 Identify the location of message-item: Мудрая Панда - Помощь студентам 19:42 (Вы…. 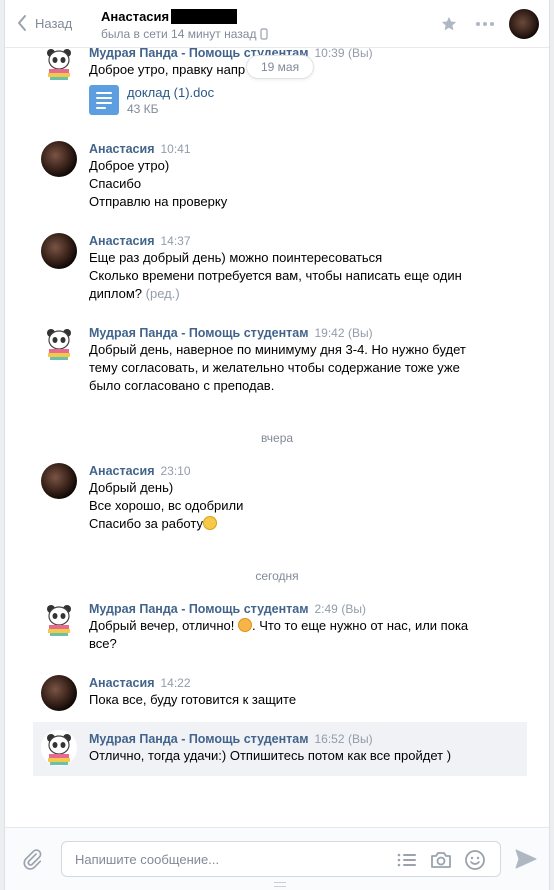
(280, 360).